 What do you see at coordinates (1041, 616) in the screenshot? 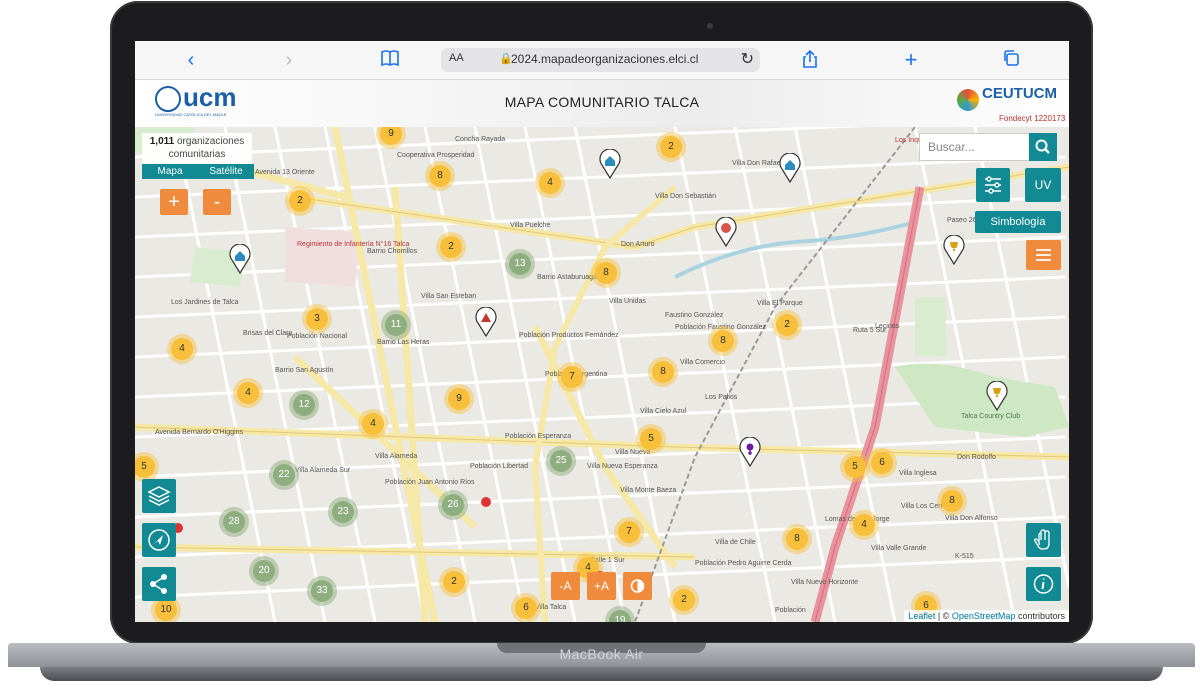
I see `attribution-contributors: contributors` at bounding box center [1041, 616].